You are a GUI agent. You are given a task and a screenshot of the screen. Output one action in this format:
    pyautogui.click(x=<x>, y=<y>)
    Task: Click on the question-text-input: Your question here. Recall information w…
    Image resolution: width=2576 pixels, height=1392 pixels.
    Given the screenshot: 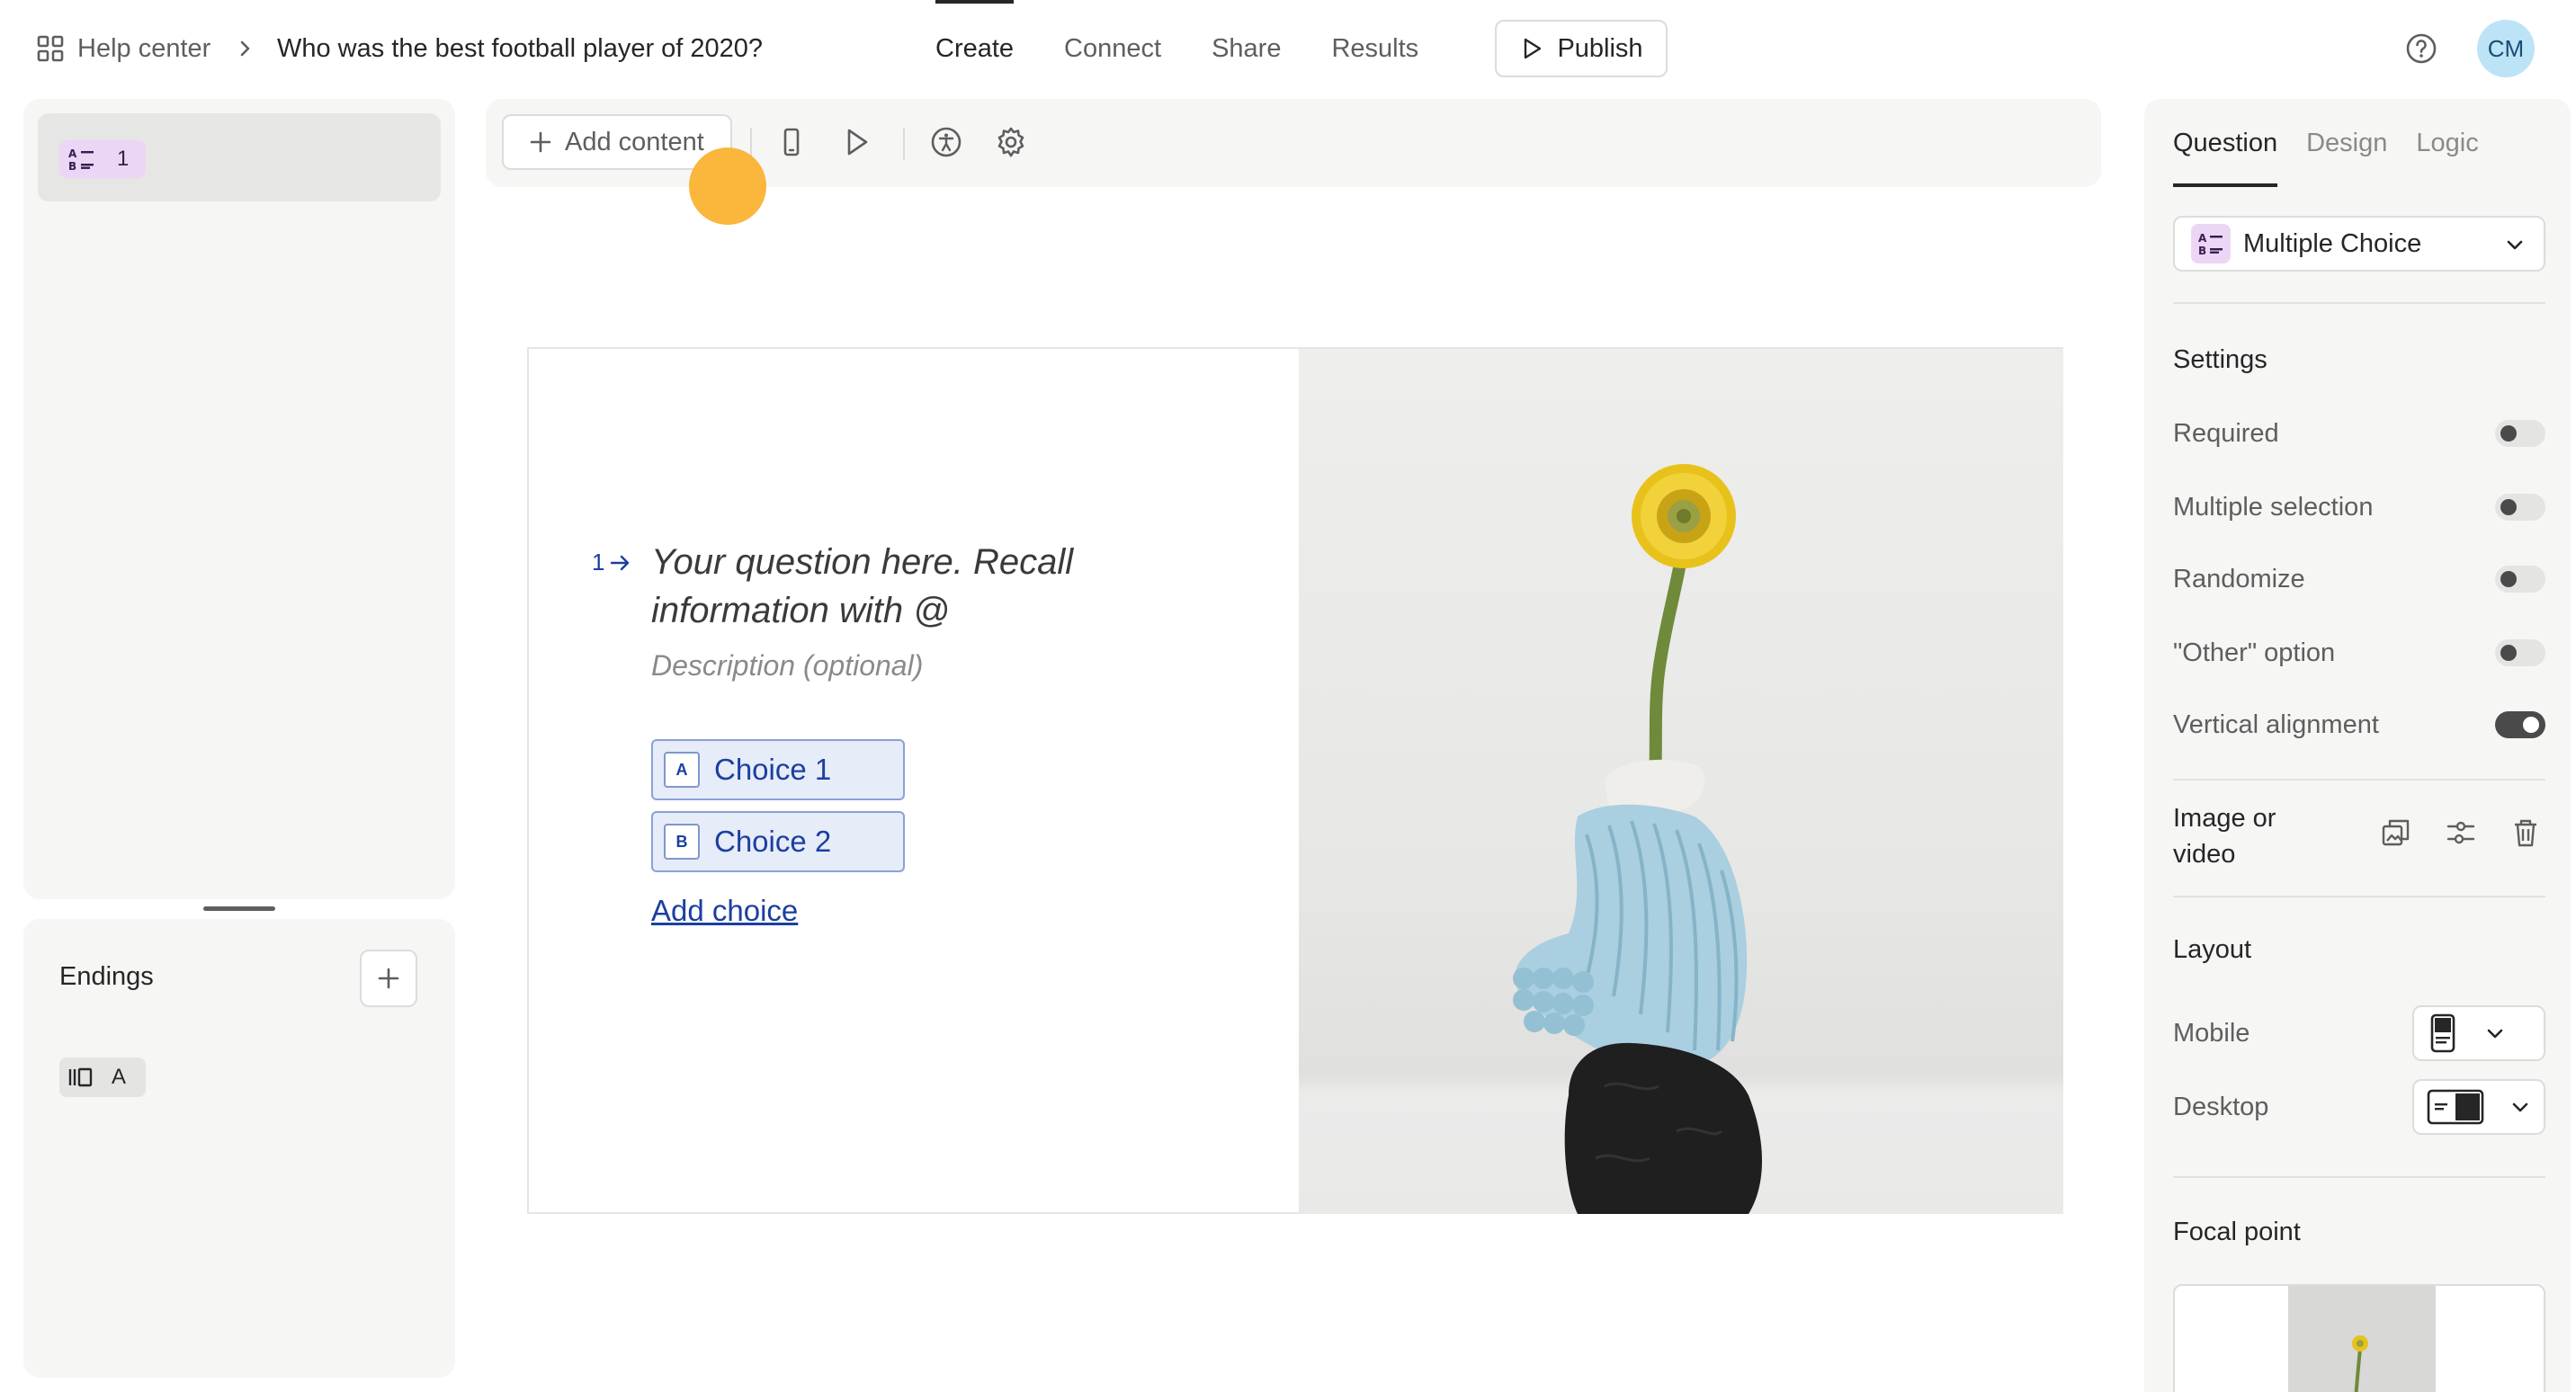 What is the action you would take?
    pyautogui.click(x=885, y=586)
    